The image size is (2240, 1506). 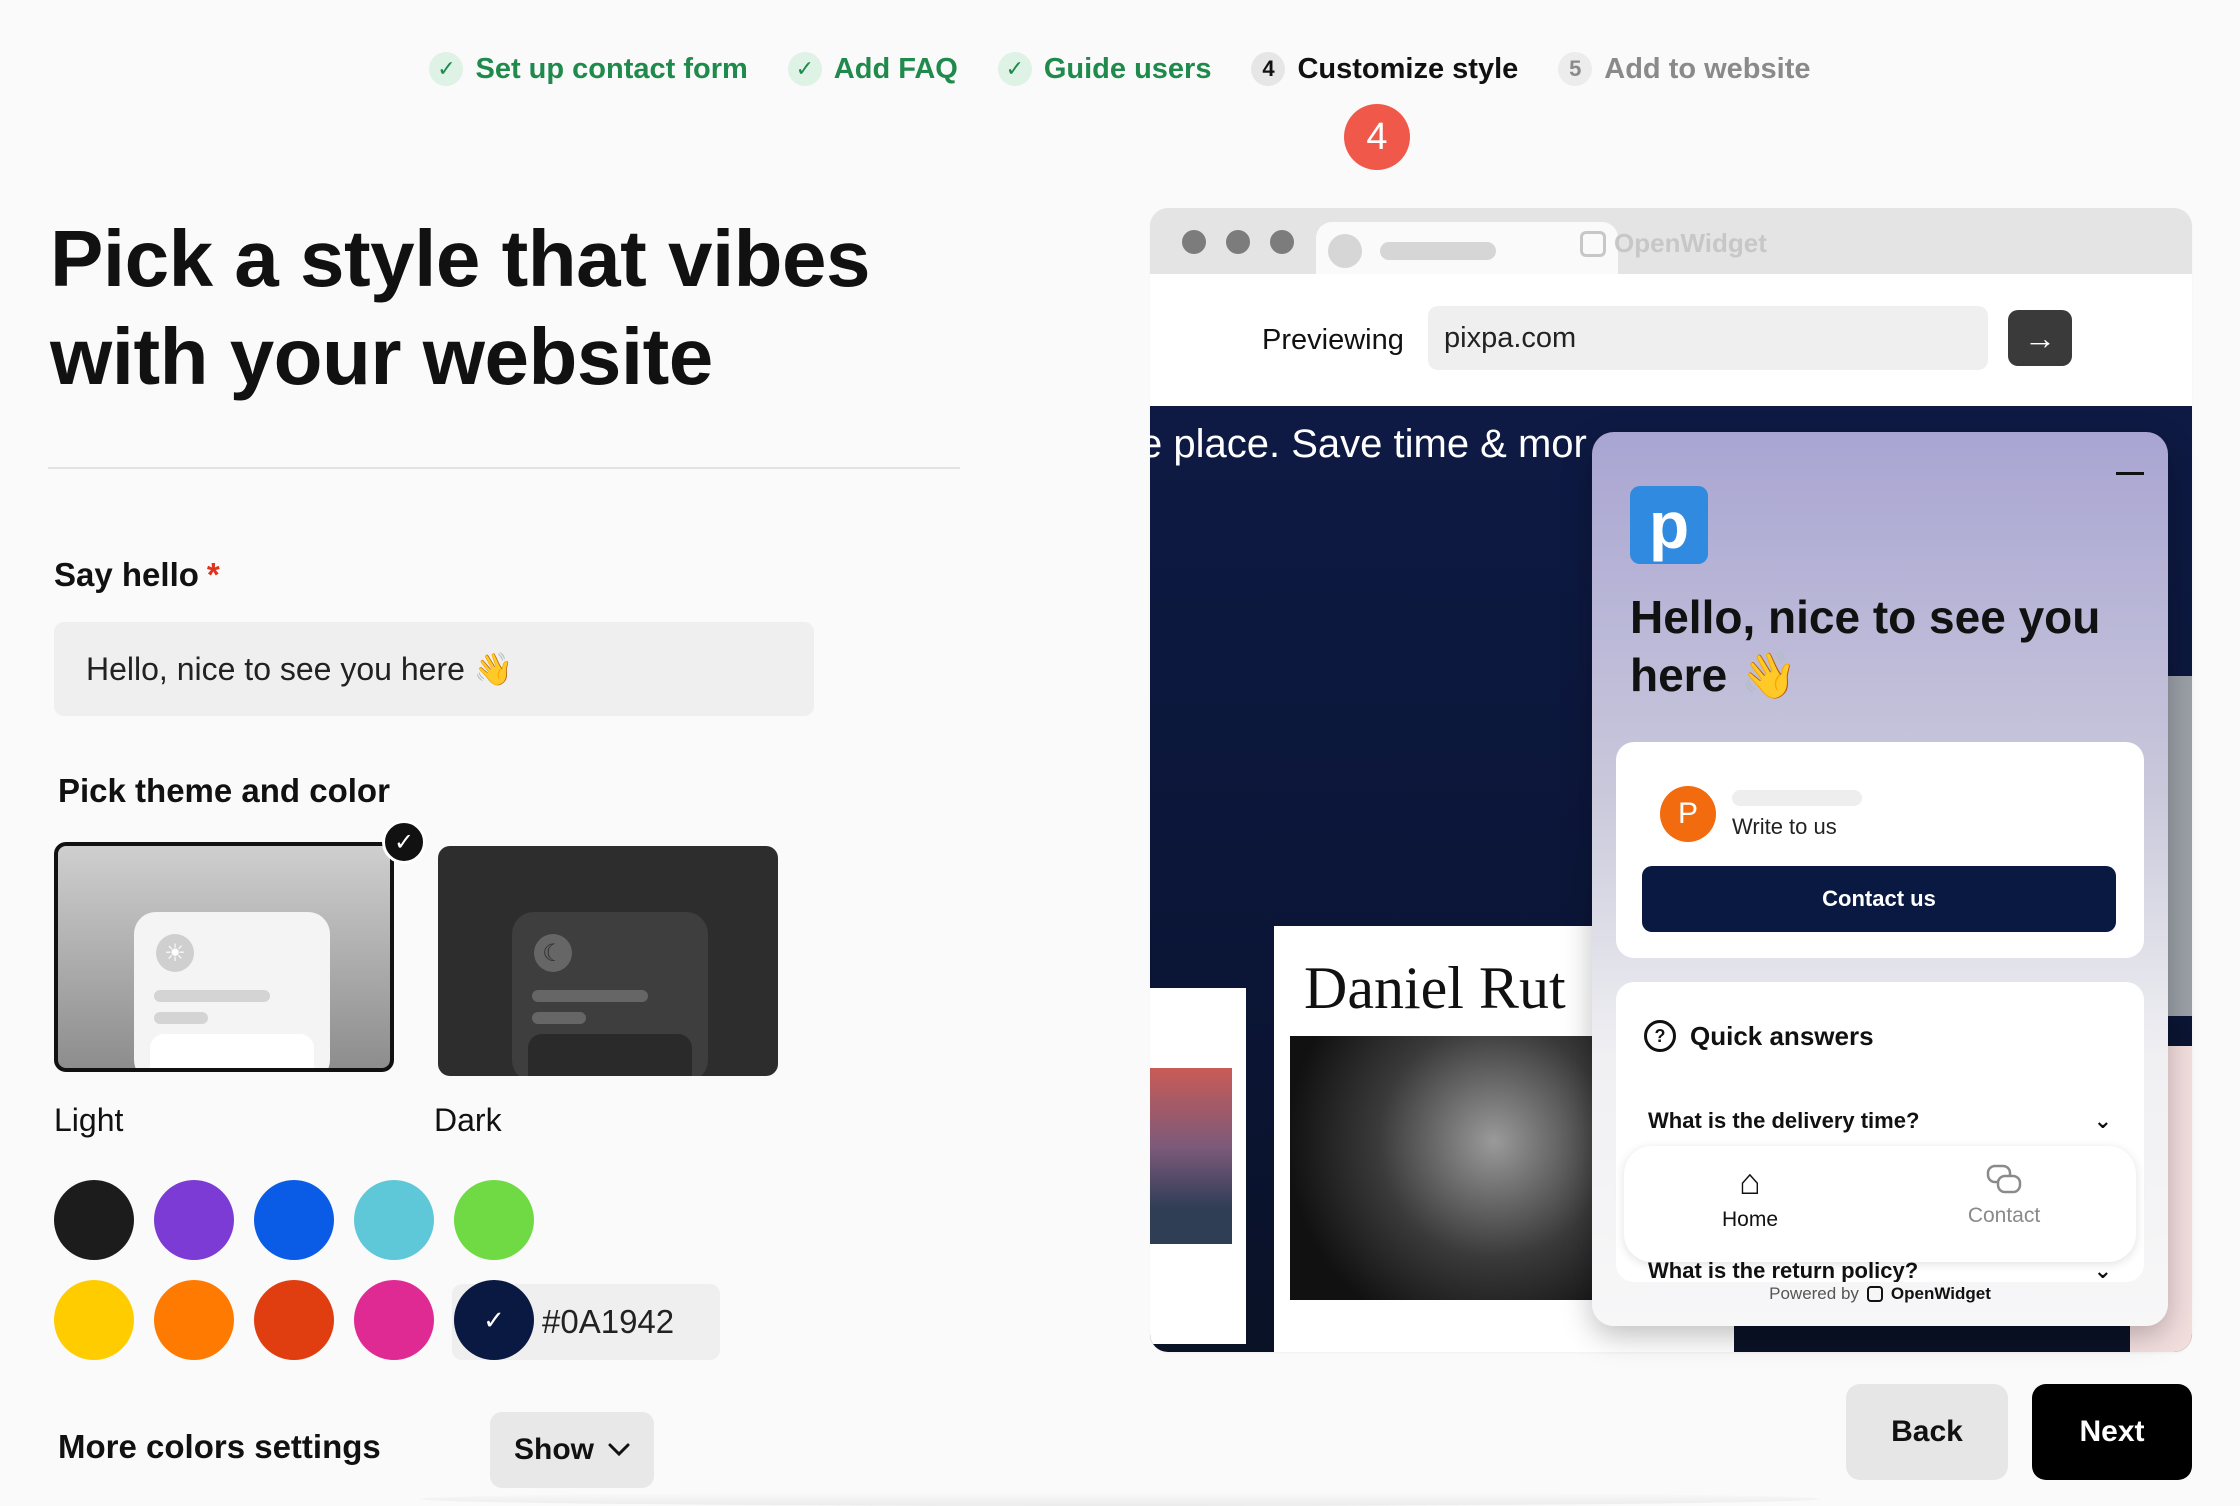 I want to click on step-label: Guide users, so click(x=1127, y=68).